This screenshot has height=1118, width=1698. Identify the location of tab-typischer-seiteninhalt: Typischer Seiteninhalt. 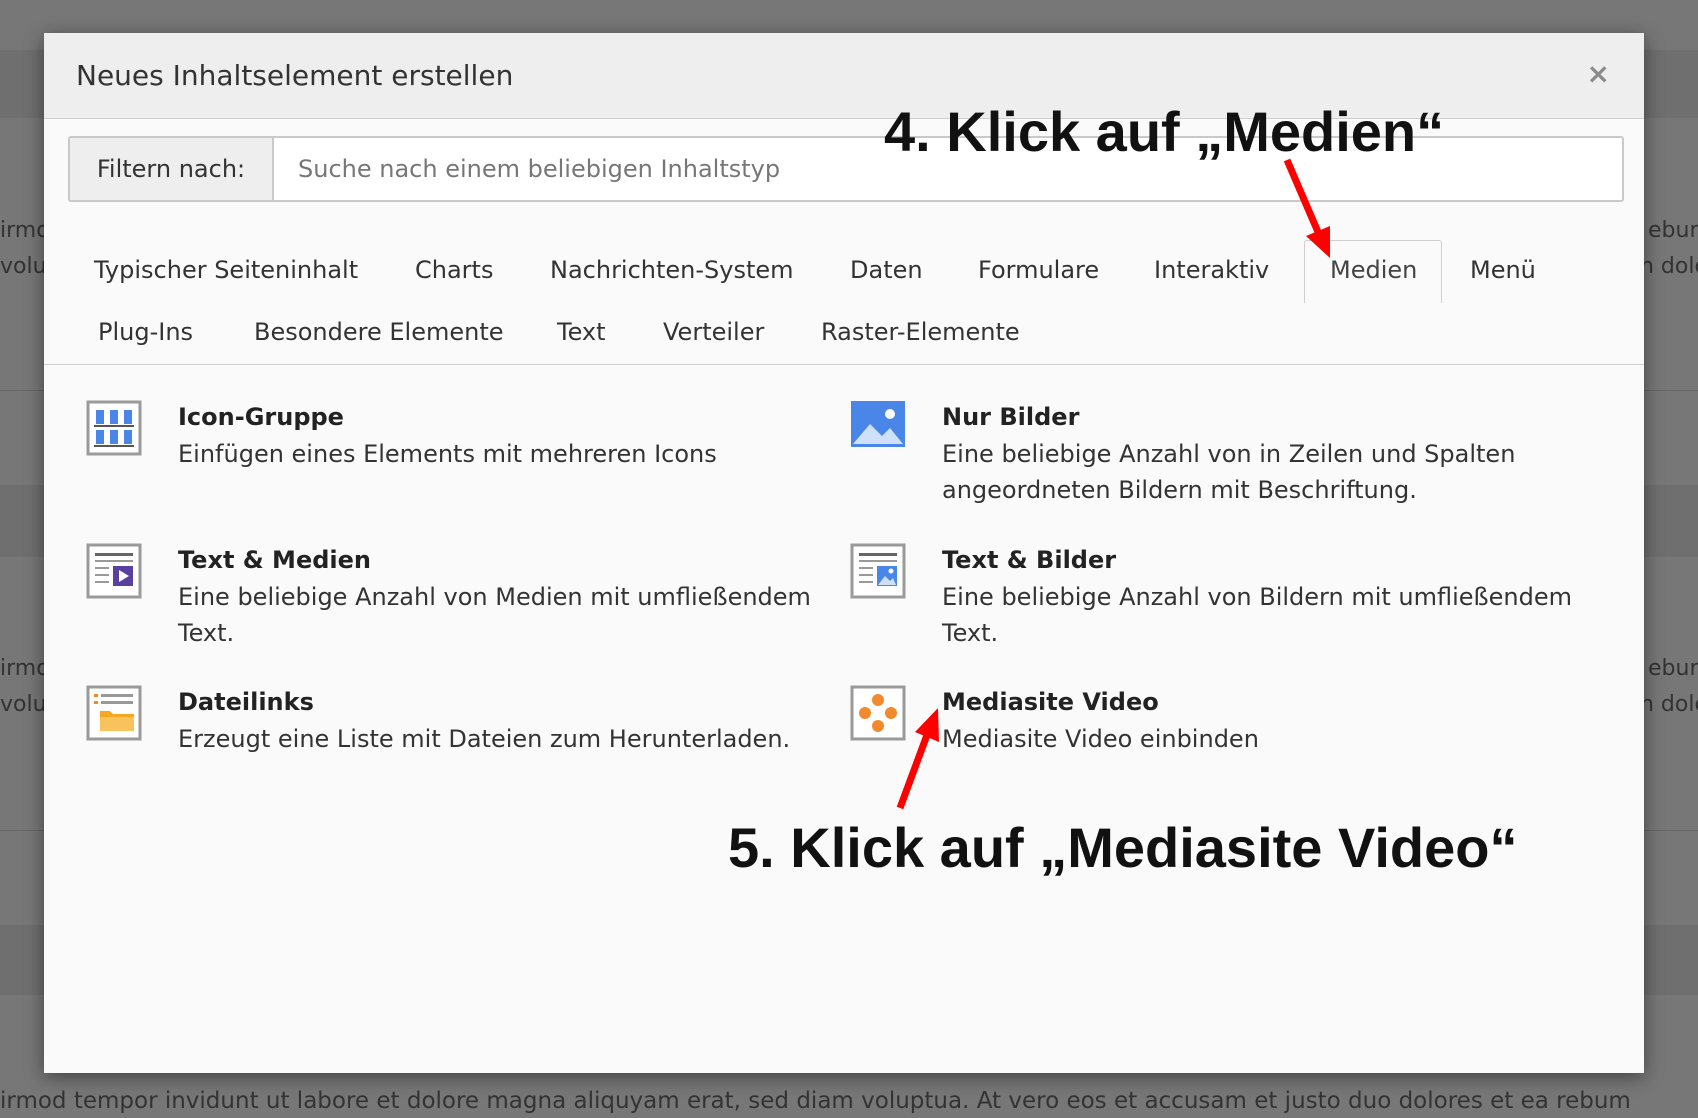
(226, 270).